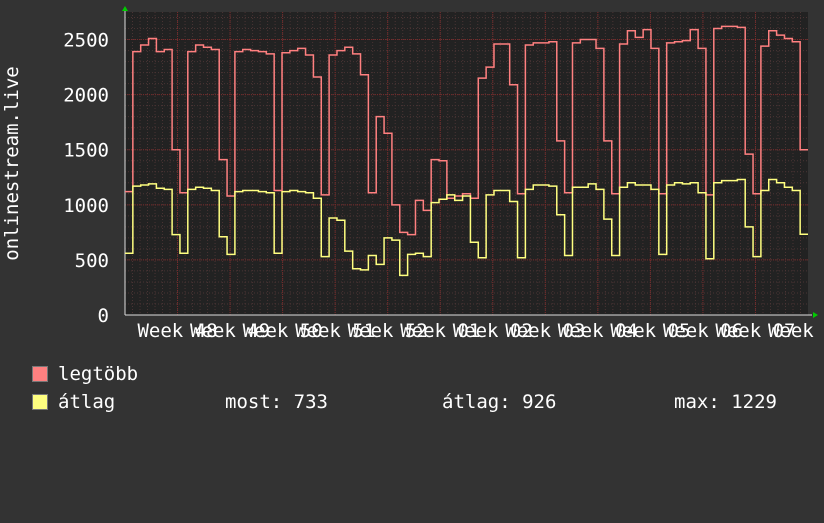 Image resolution: width=824 pixels, height=523 pixels. Describe the element at coordinates (40, 374) in the screenshot. I see `legend-swatch-max` at that location.